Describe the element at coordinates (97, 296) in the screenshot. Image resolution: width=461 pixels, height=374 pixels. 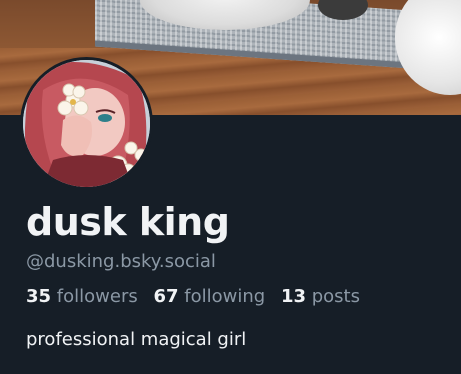
I see `followers-label: followers` at that location.